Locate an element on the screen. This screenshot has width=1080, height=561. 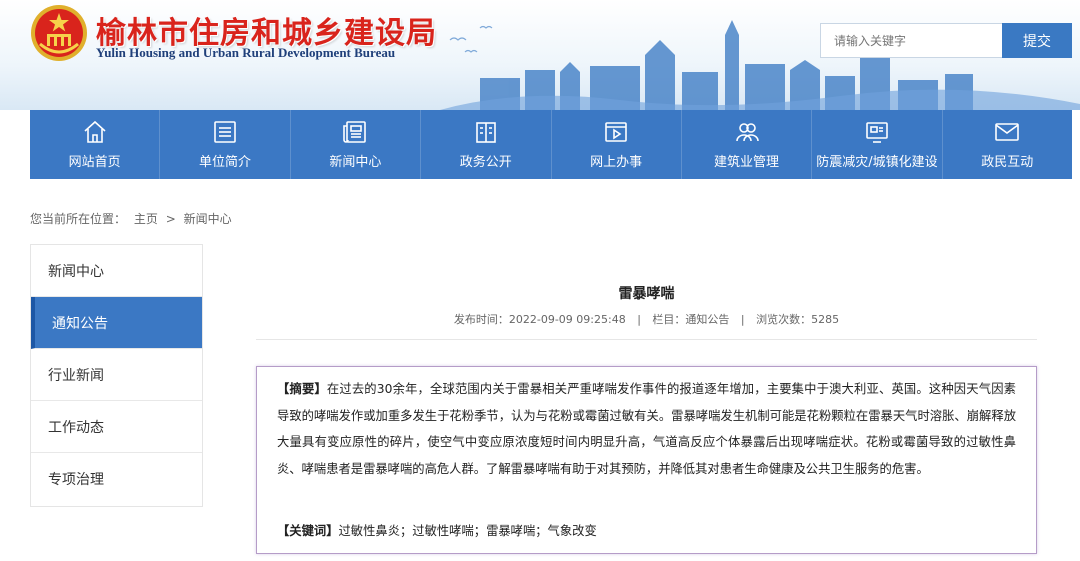
breadcrumb: 您当前所在位置： 主页 > 新闻中心 is located at coordinates (133, 218).